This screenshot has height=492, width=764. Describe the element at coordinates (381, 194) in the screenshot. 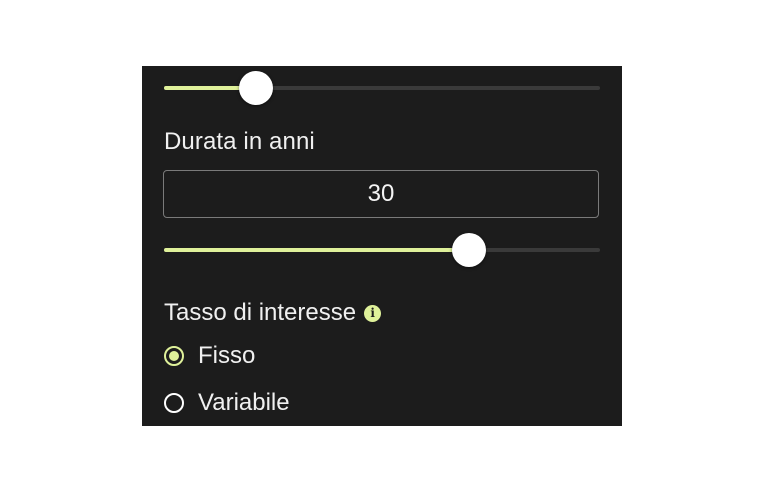

I see `duration-input` at that location.